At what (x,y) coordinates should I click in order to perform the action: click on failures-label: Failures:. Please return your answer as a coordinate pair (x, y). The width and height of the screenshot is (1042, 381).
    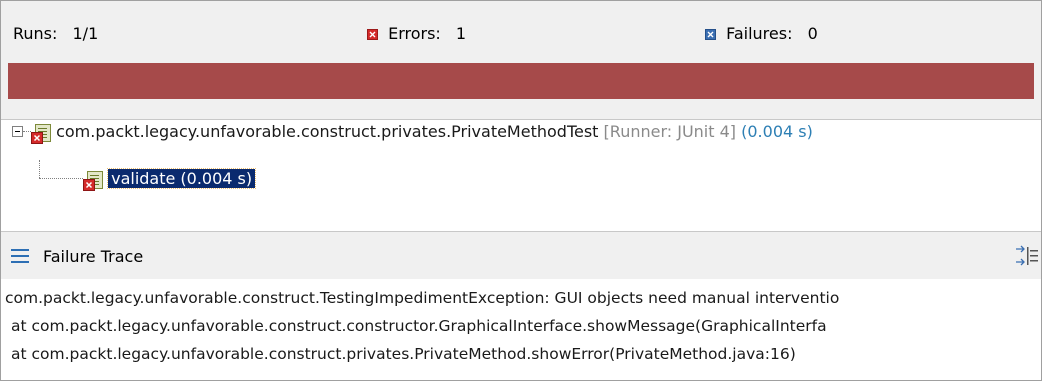
    Looking at the image, I should click on (759, 33).